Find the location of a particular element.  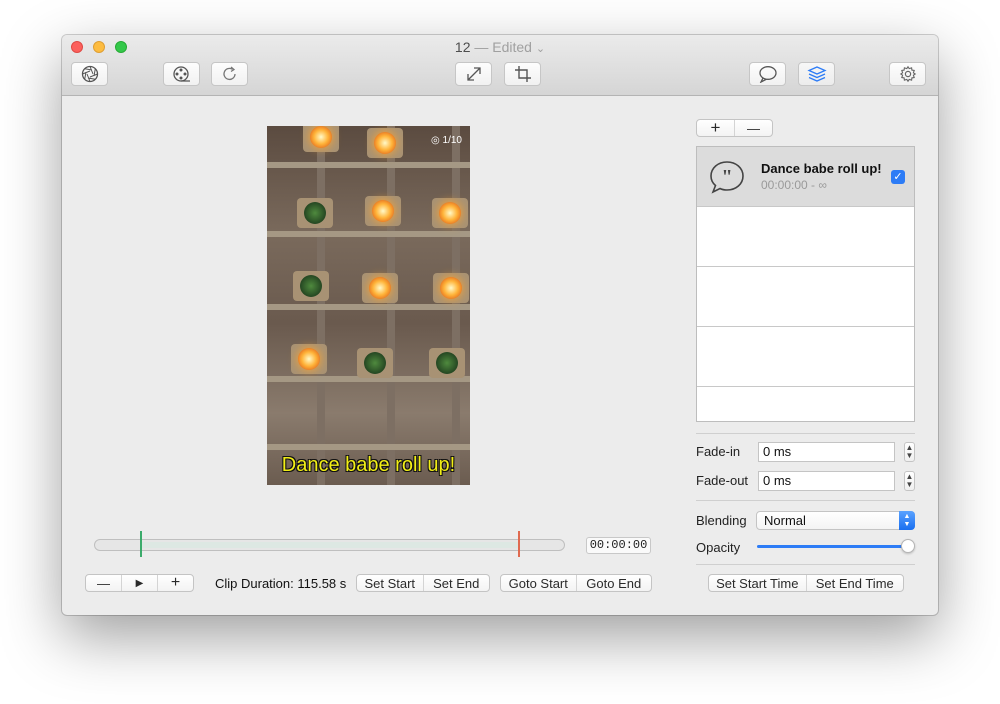

set-start-time-button: Set Start Time is located at coordinates (757, 583).